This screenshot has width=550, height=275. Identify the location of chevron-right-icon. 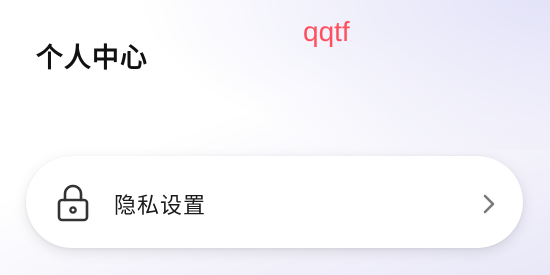
(489, 204).